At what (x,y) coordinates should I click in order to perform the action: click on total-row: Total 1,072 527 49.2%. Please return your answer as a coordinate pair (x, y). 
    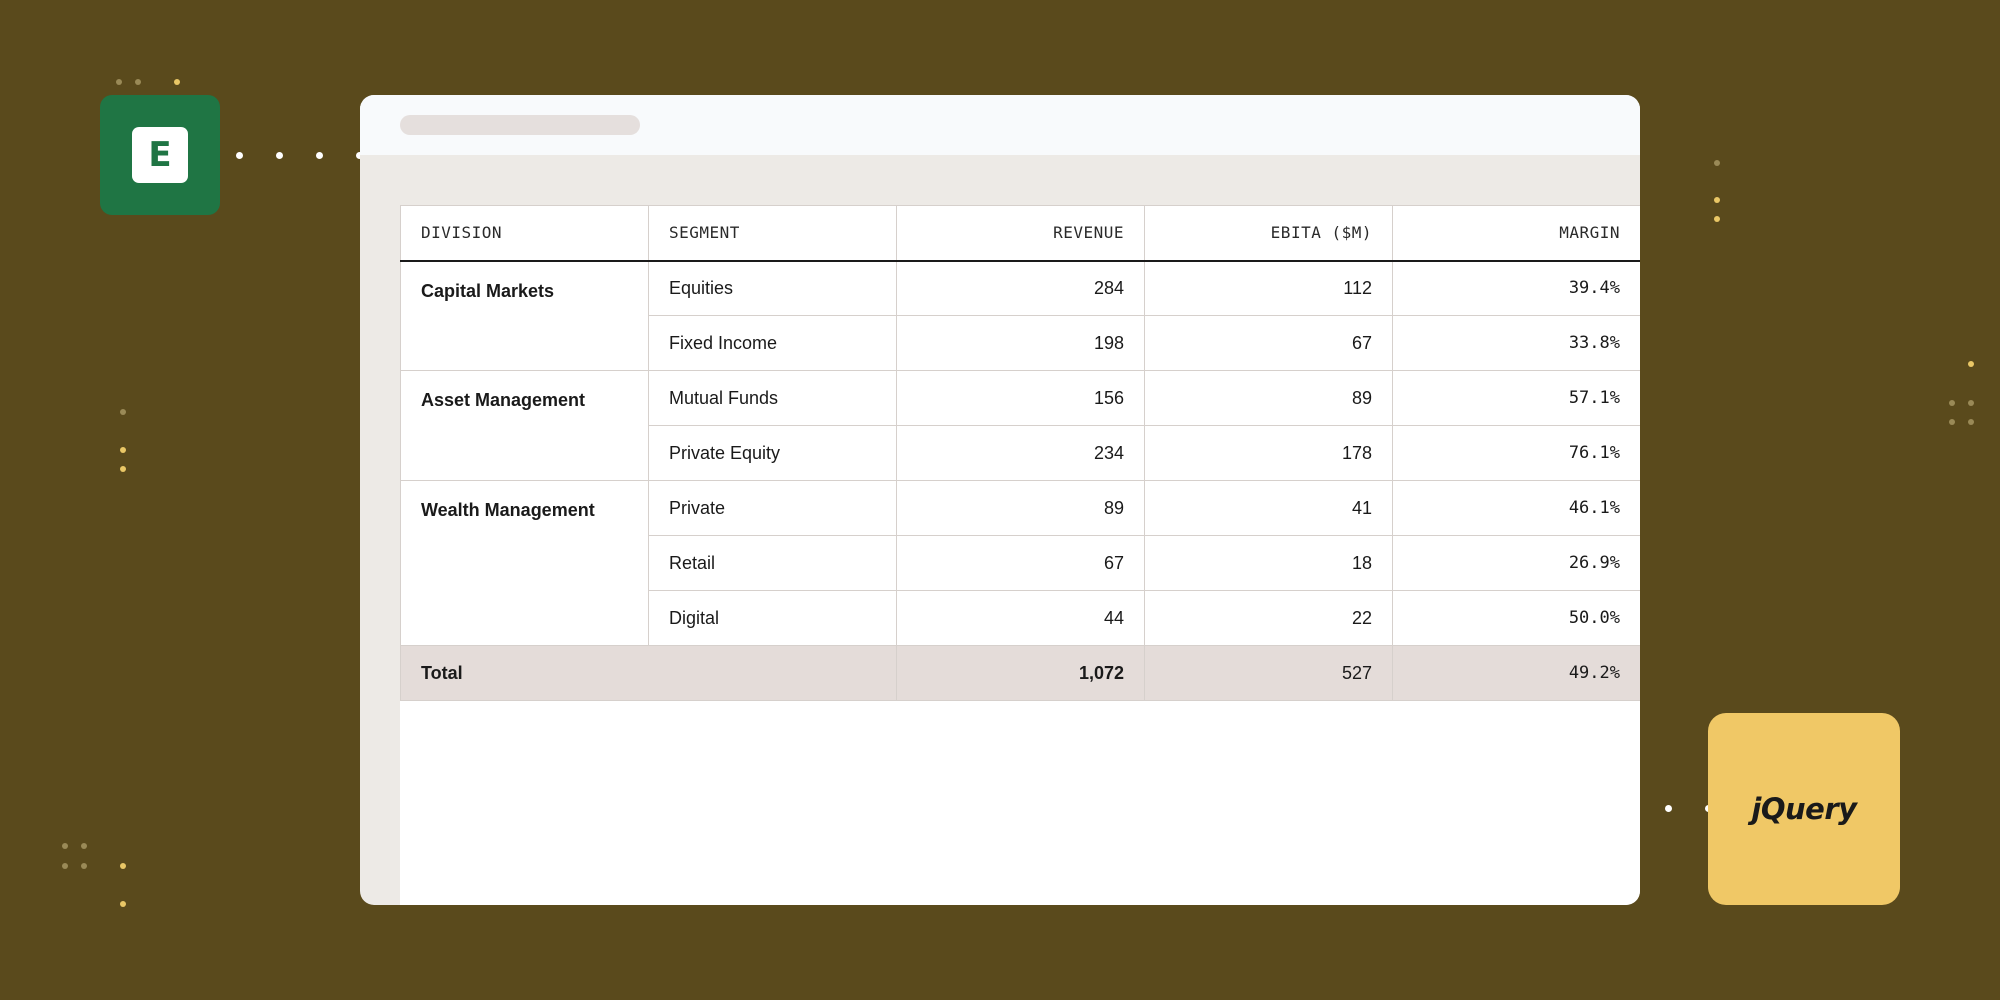
    Looking at the image, I should click on (1020, 673).